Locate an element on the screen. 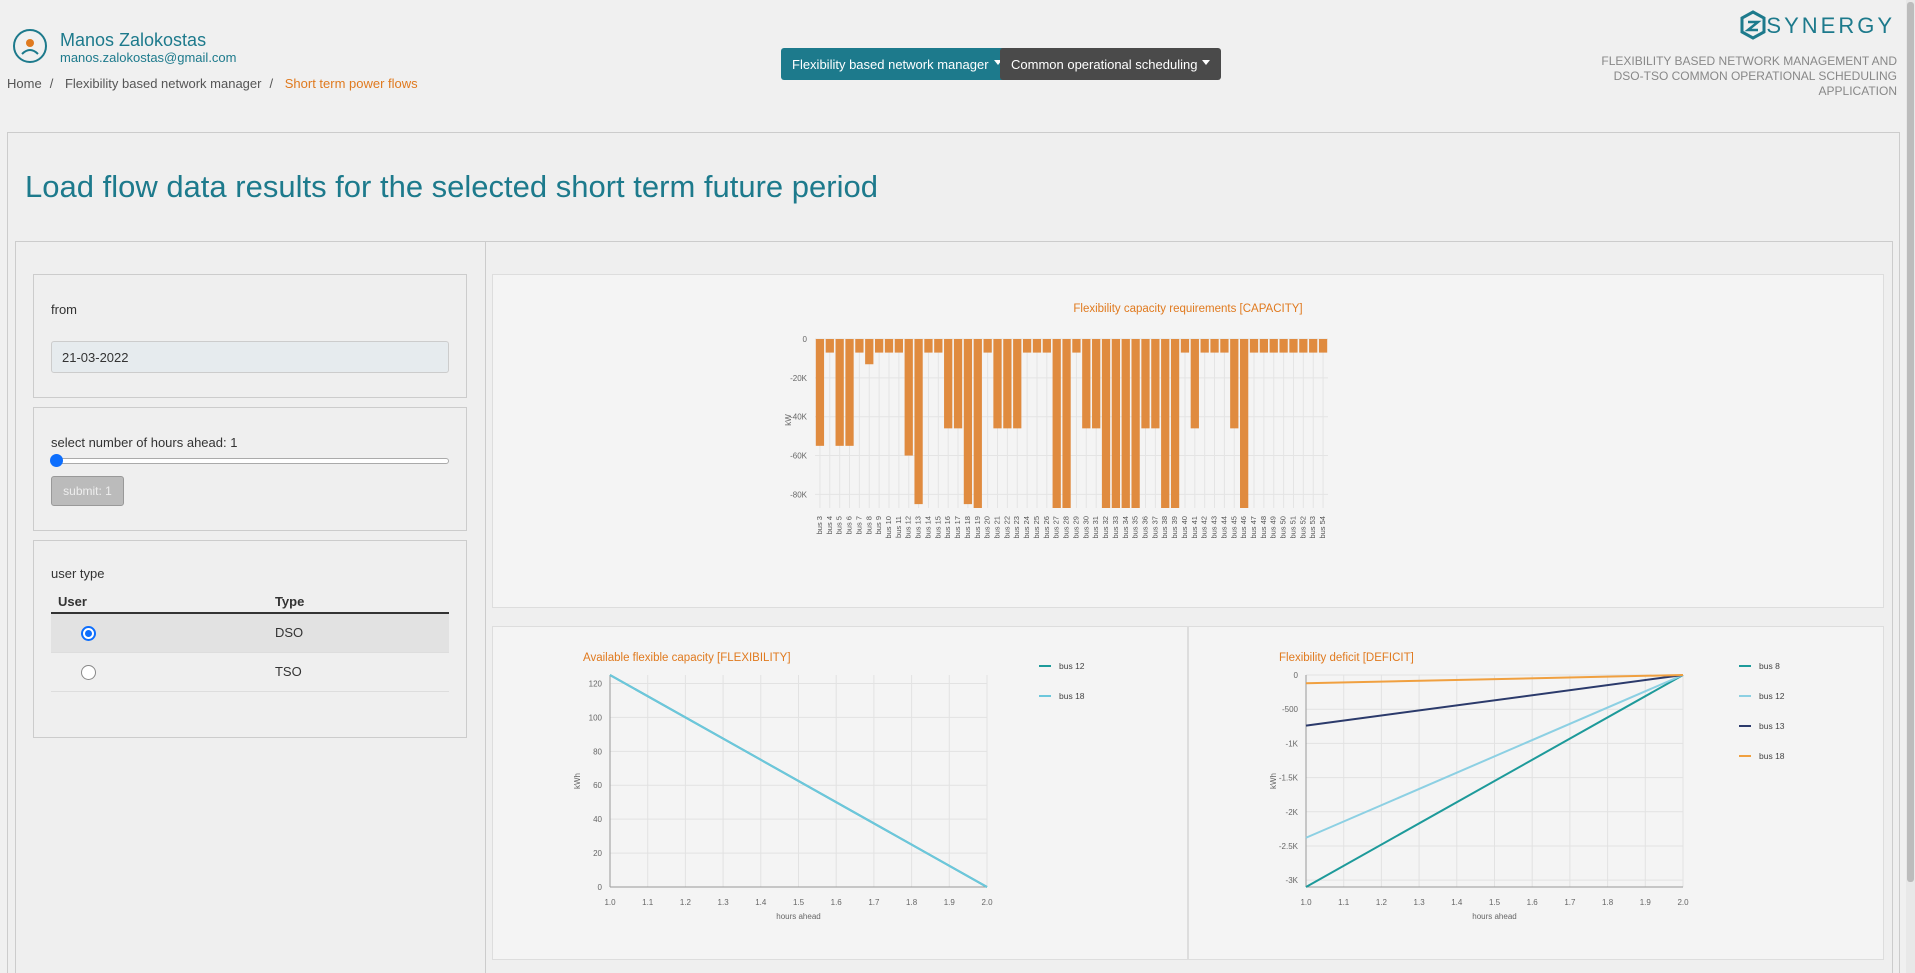  x-tick-label: bus 37 is located at coordinates (1154, 527).